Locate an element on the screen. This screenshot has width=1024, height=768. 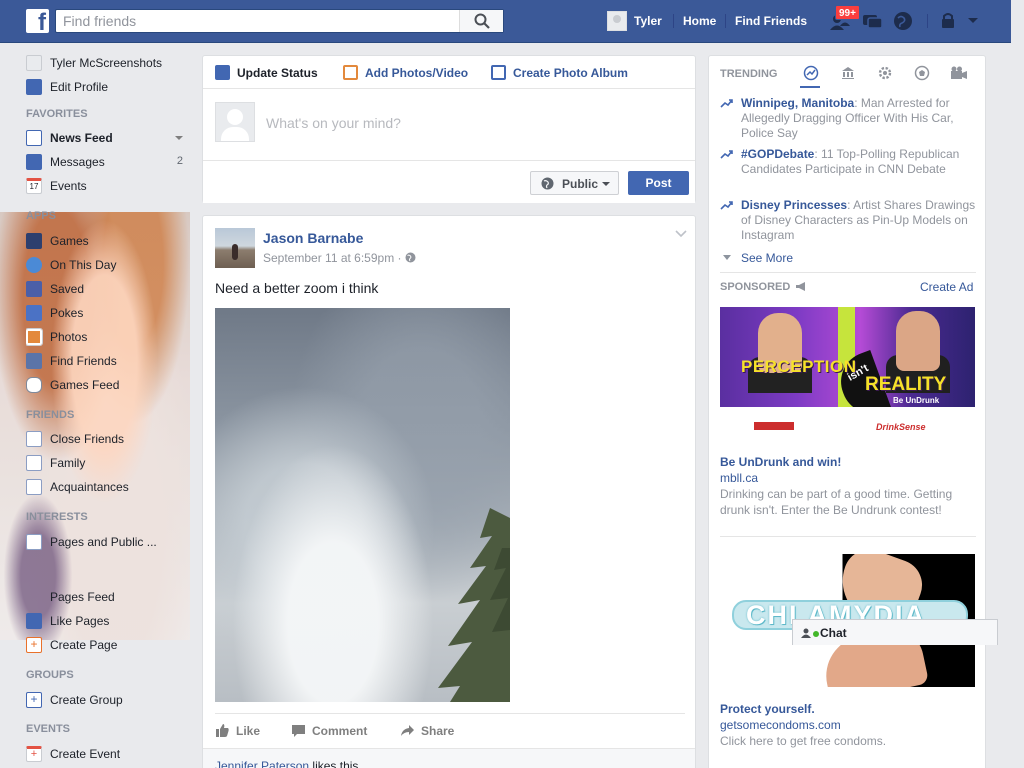
post-timestamp: September 11 at 6:59pm · is located at coordinates (339, 258).